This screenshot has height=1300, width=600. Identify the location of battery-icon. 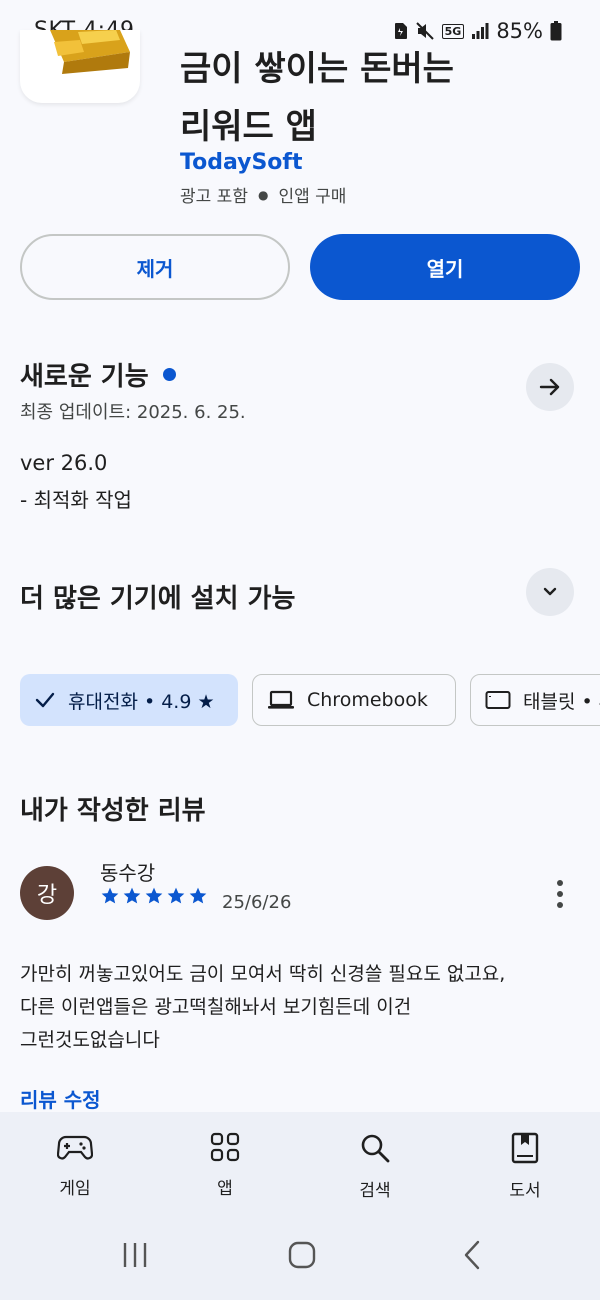
(556, 31).